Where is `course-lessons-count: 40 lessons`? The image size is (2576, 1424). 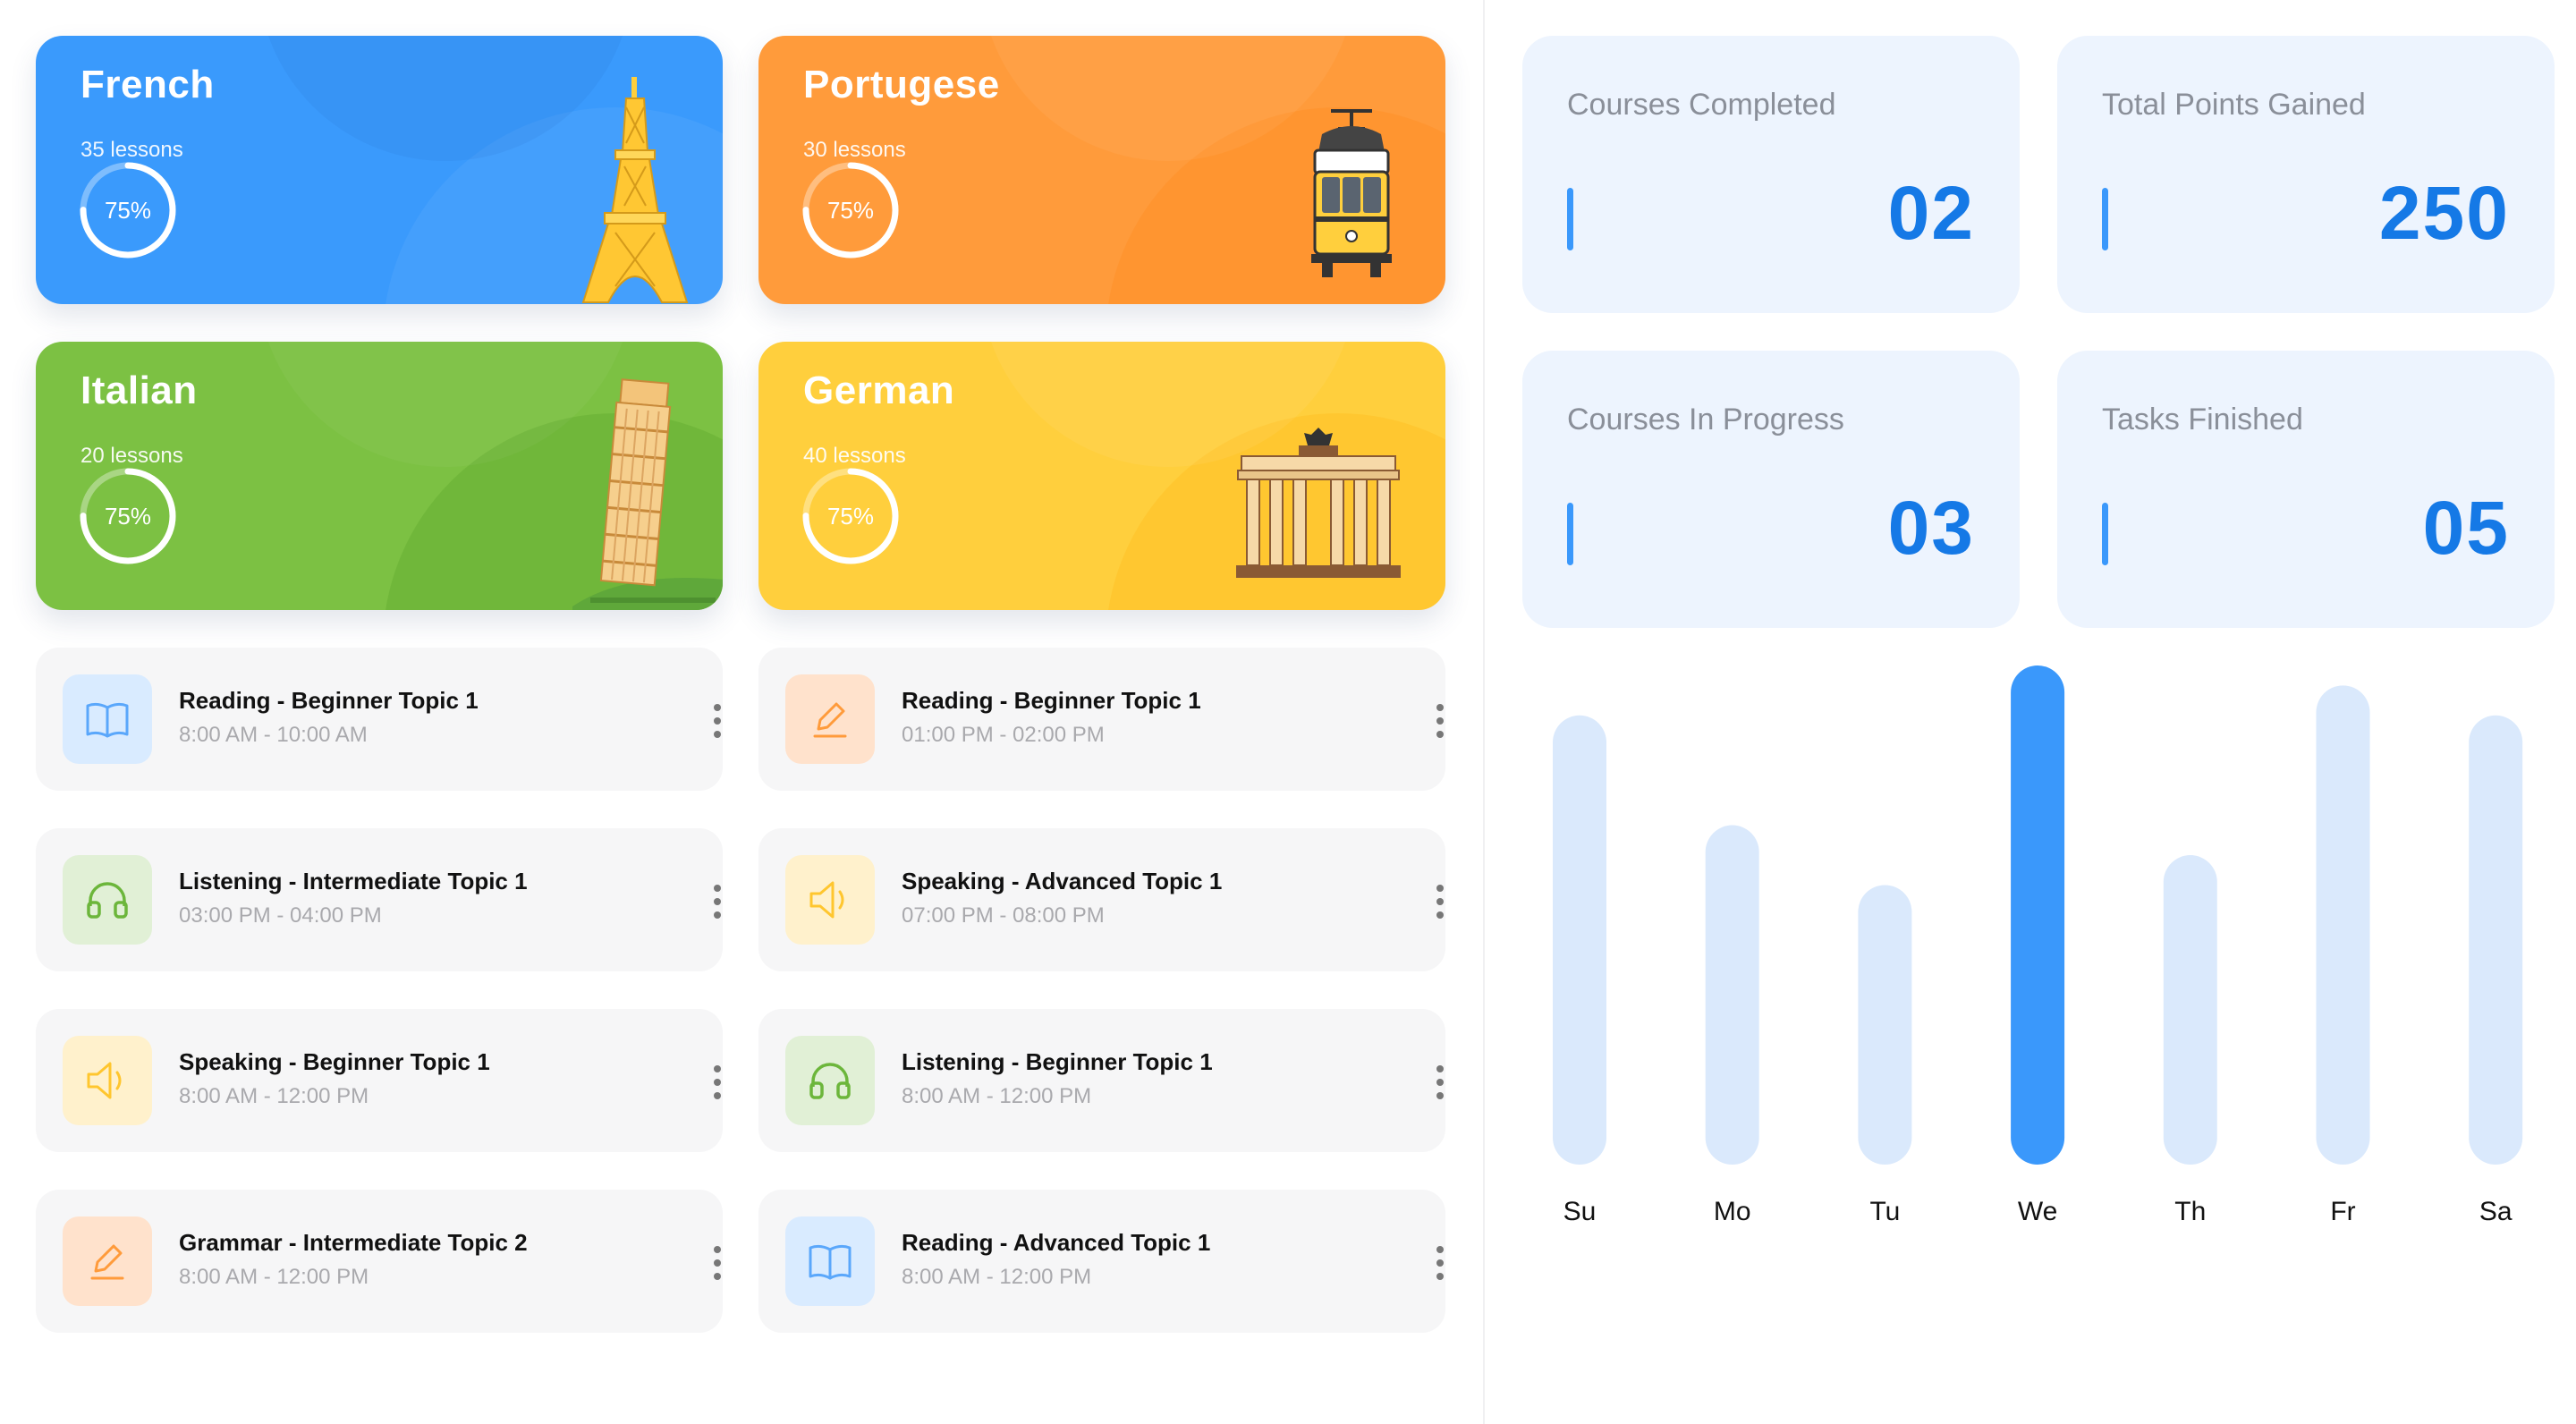
course-lessons-count: 40 lessons is located at coordinates (854, 456).